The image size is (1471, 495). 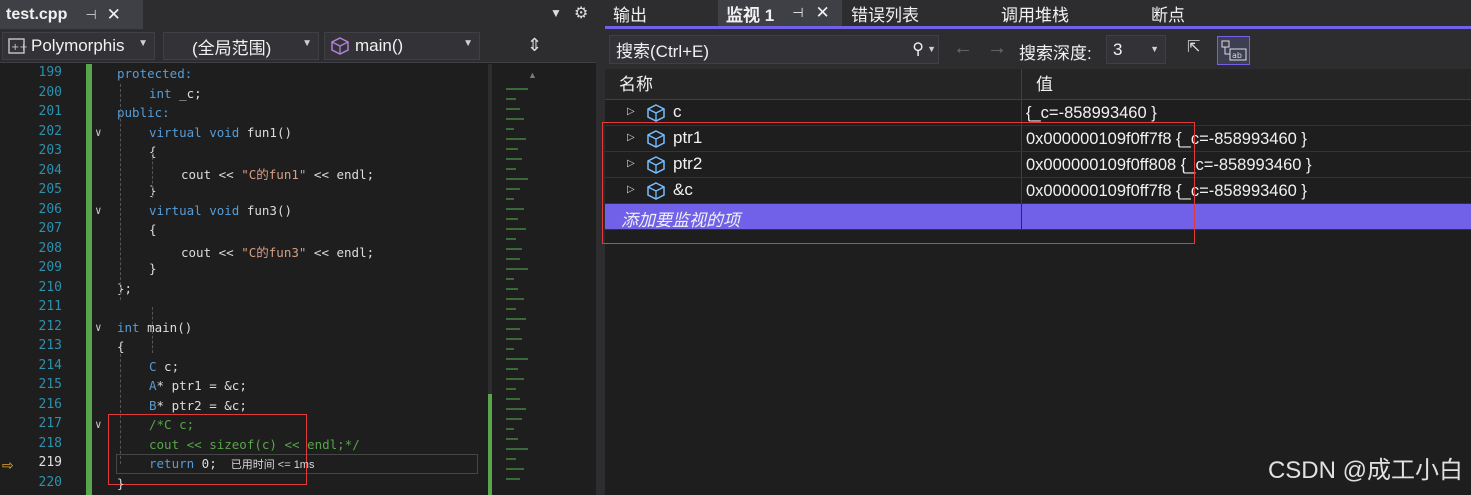 I want to click on code-token: }, so click(x=121, y=483).